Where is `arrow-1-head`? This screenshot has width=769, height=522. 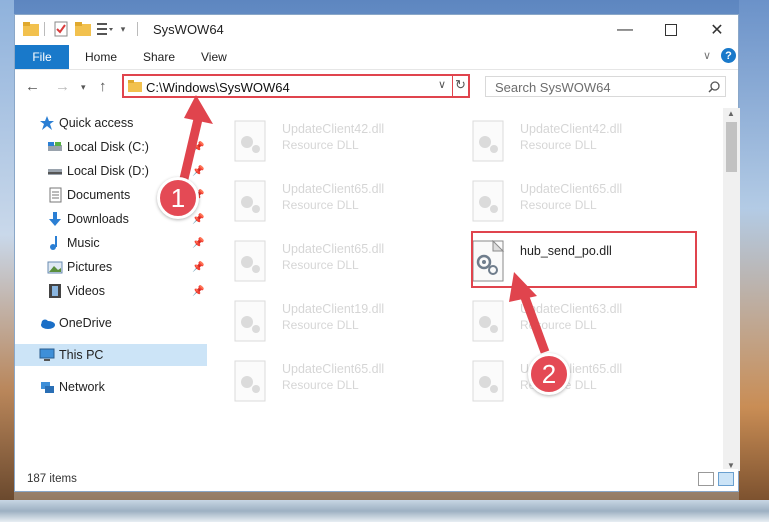
arrow-1-head is located at coordinates (198, 109).